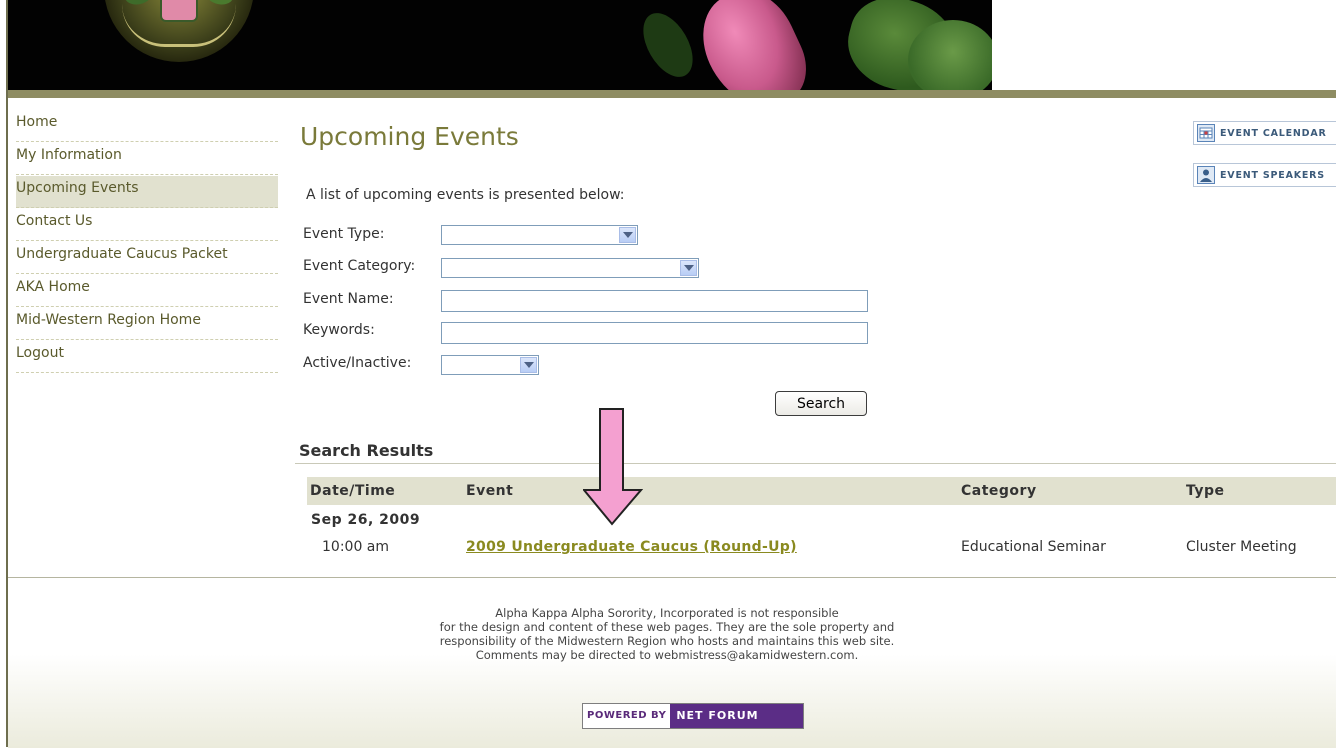 This screenshot has height=748, width=1336. Describe the element at coordinates (147, 258) in the screenshot. I see `sidebar-item-undergraduate-caucus-packet: Undergraduate Caucus Packet` at that location.